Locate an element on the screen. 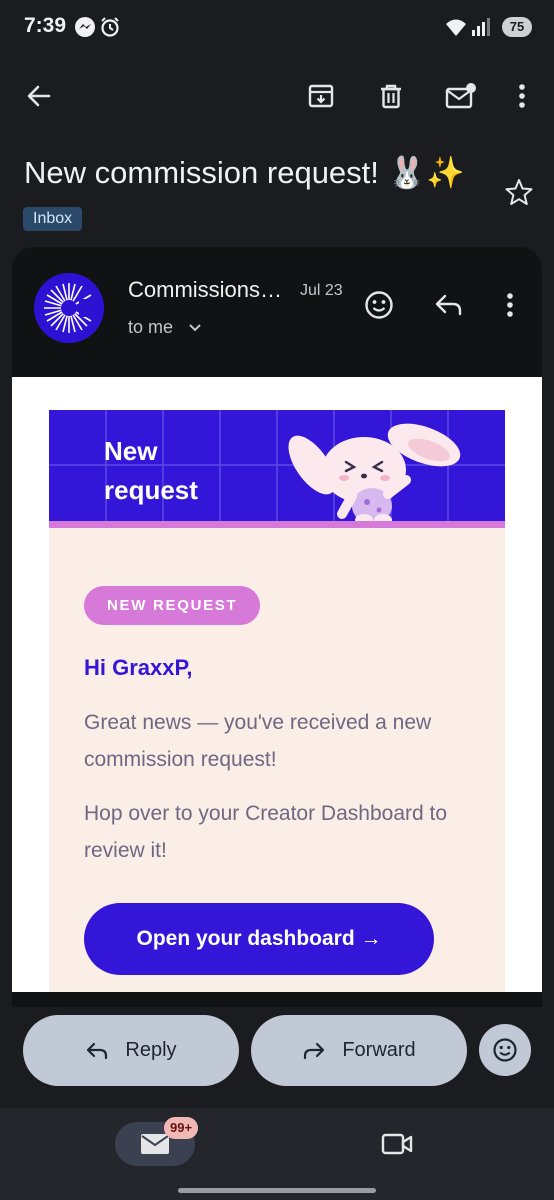 Image resolution: width=554 pixels, height=1200 pixels. reply-icon-button is located at coordinates (449, 305).